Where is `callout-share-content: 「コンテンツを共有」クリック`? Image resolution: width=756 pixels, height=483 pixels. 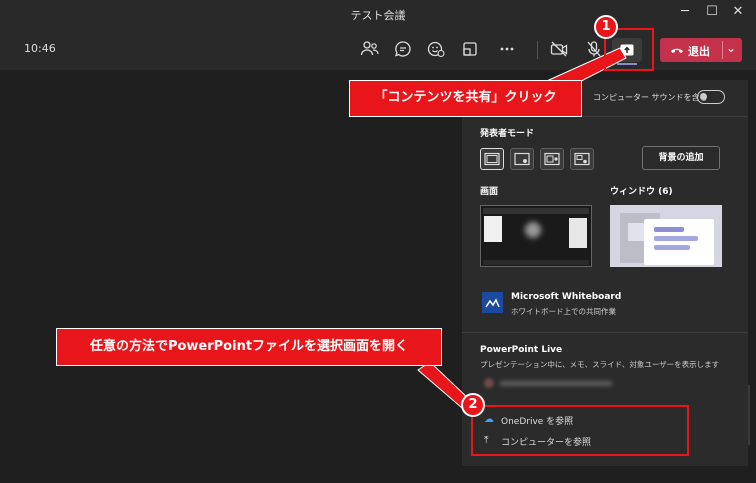
callout-share-content: 「コンテンツを共有」クリック is located at coordinates (465, 98).